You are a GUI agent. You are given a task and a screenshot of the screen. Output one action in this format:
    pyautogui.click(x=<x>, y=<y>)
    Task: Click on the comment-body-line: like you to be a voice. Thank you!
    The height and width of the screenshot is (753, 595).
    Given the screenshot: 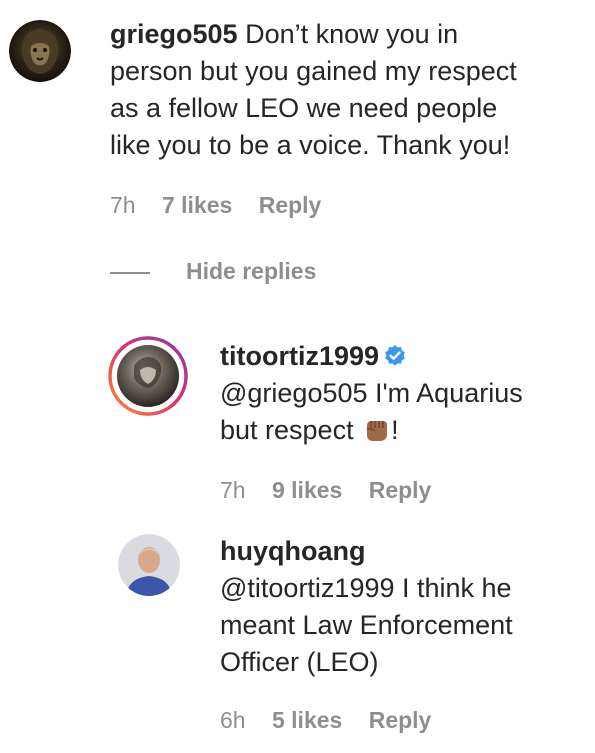 What is the action you would take?
    pyautogui.click(x=310, y=145)
    